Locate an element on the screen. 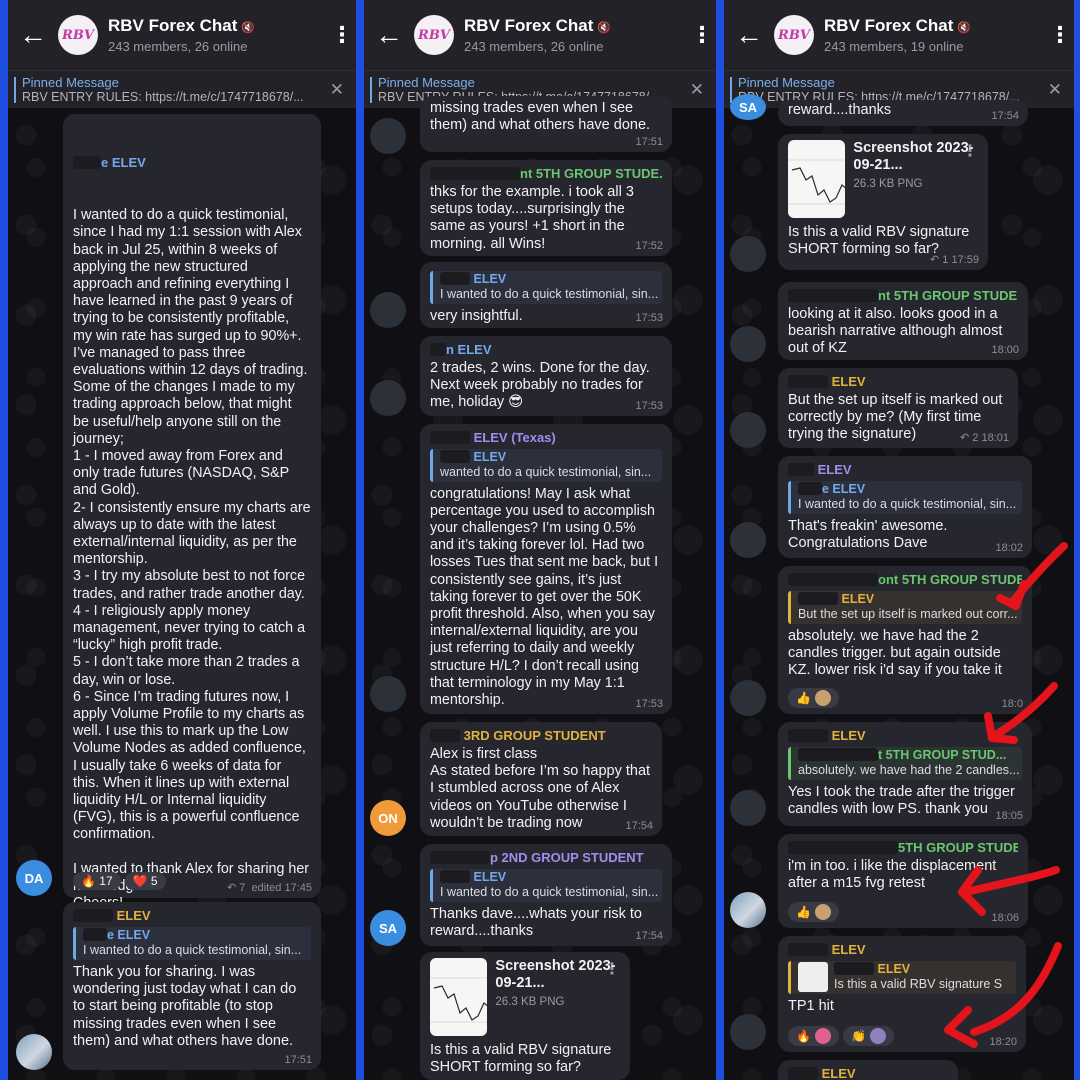 The width and height of the screenshot is (1080, 1080). message-meta: ↶ 2 18:01 is located at coordinates (984, 437).